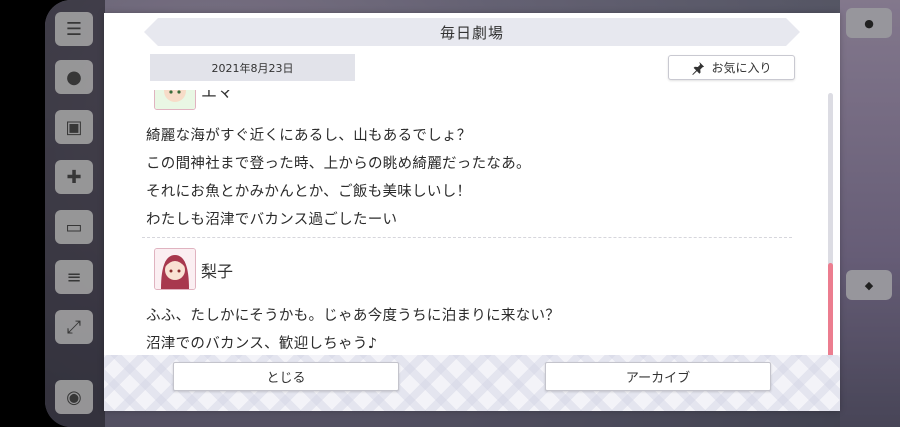  Describe the element at coordinates (252, 67) in the screenshot. I see `date-label: 2021年8月23日` at that location.